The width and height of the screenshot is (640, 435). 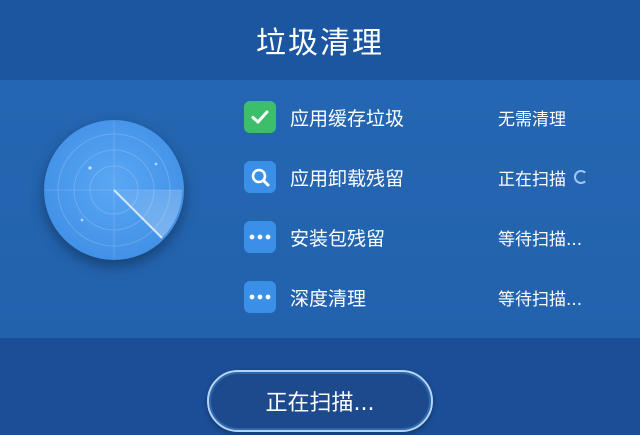 What do you see at coordinates (347, 178) in the screenshot?
I see `item-label: 应用卸载残留` at bounding box center [347, 178].